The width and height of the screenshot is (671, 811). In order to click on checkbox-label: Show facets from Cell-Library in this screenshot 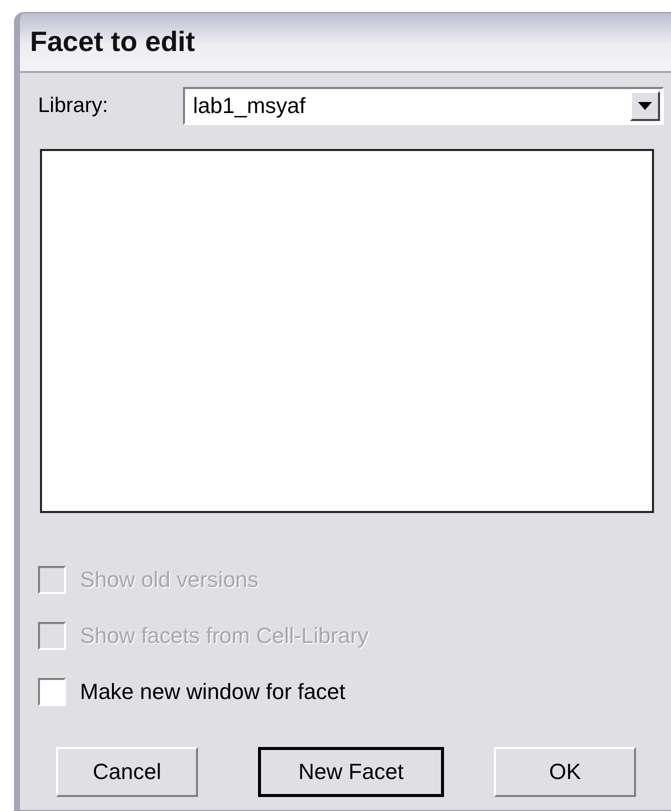, I will do `click(224, 636)`.